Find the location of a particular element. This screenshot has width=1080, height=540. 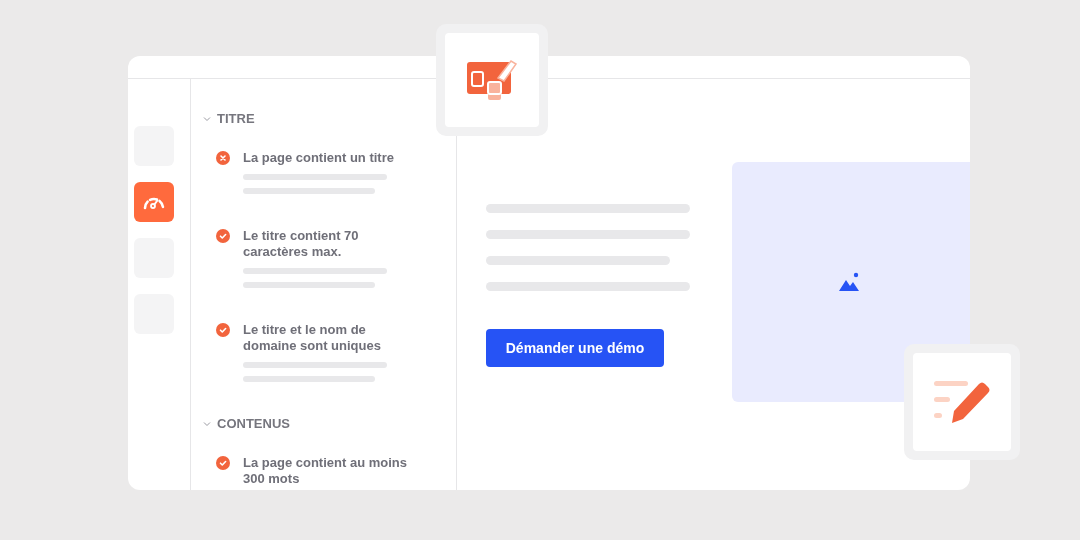

design-icon is located at coordinates (492, 80).